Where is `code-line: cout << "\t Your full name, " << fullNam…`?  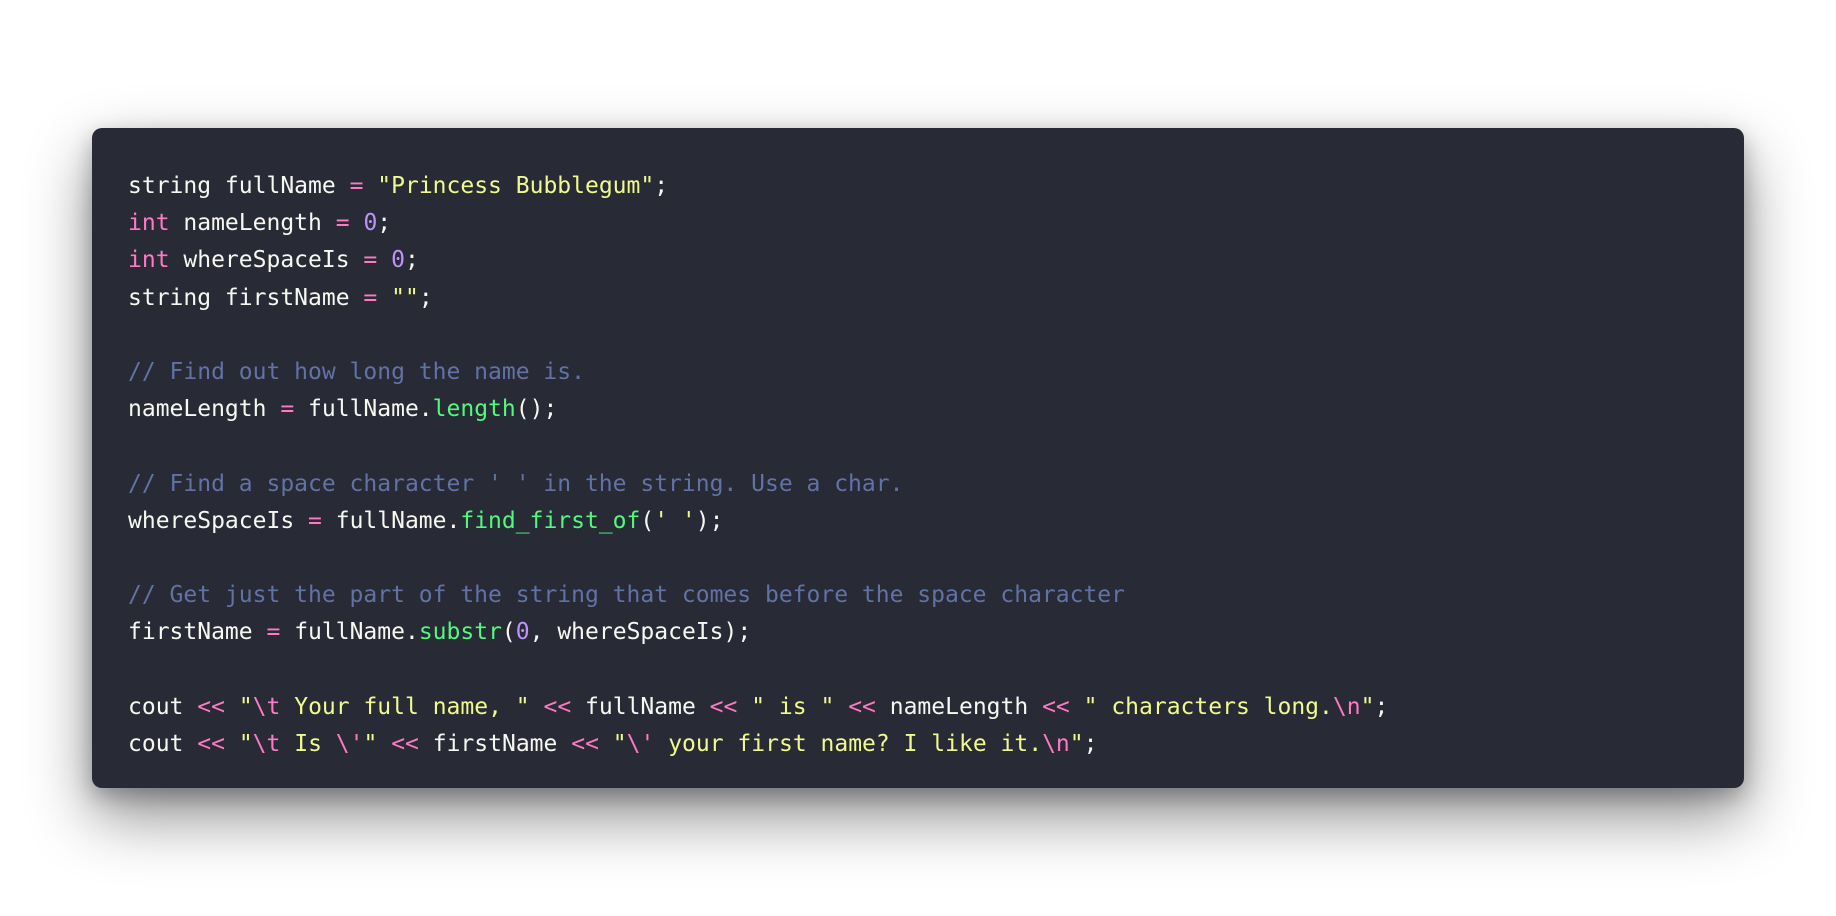
code-line: cout << "\t Your full name, " << fullNam… is located at coordinates (918, 707).